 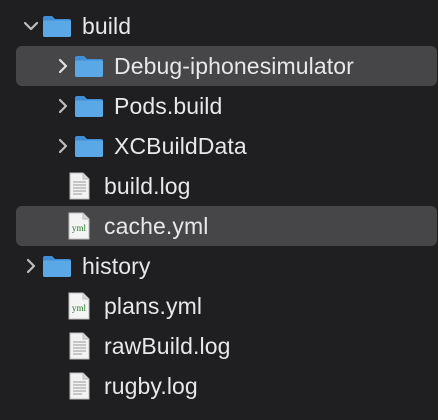 What do you see at coordinates (226, 306) in the screenshot?
I see `tree-item-plans-yml: yml plans.yml` at bounding box center [226, 306].